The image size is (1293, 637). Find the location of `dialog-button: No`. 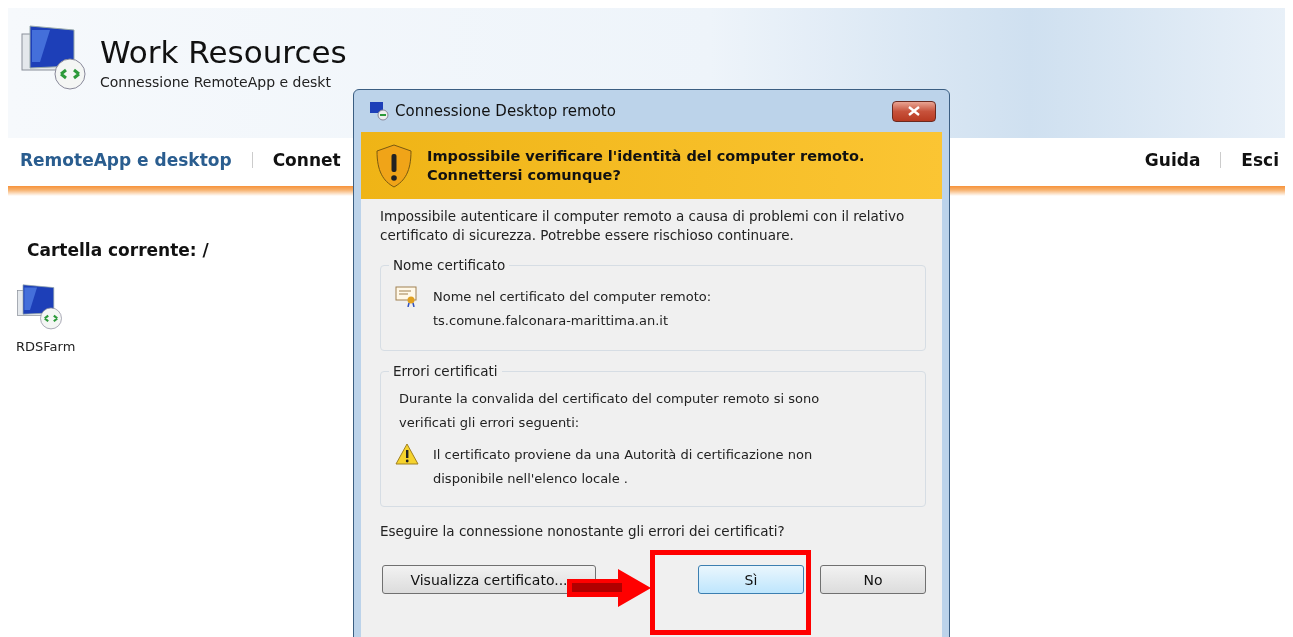

dialog-button: No is located at coordinates (873, 579).